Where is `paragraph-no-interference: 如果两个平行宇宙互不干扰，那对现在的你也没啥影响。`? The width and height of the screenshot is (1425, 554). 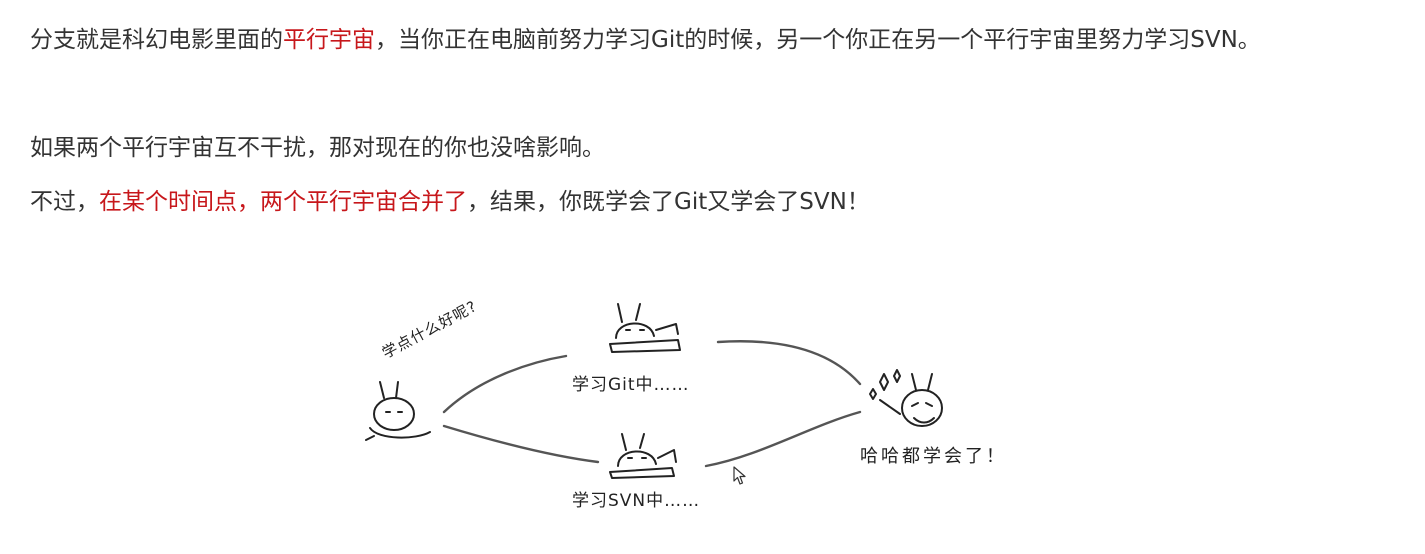
paragraph-no-interference: 如果两个平行宇宙互不干扰，那对现在的你也没啥影响。 is located at coordinates (317, 148).